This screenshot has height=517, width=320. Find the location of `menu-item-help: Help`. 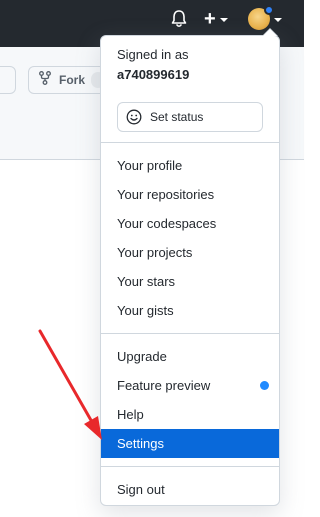

menu-item-help: Help is located at coordinates (190, 414).